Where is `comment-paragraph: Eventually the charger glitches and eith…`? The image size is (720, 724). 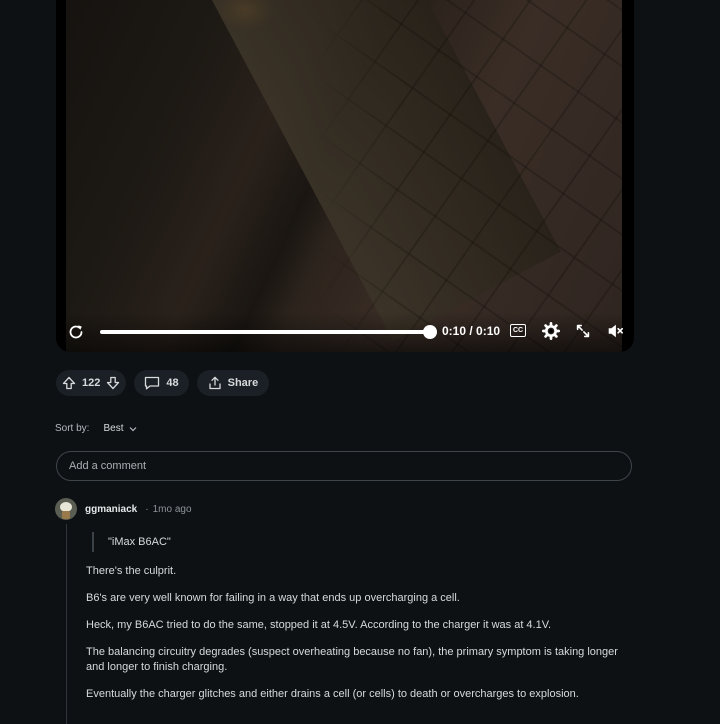 comment-paragraph: Eventually the charger glitches and eith… is located at coordinates (332, 694).